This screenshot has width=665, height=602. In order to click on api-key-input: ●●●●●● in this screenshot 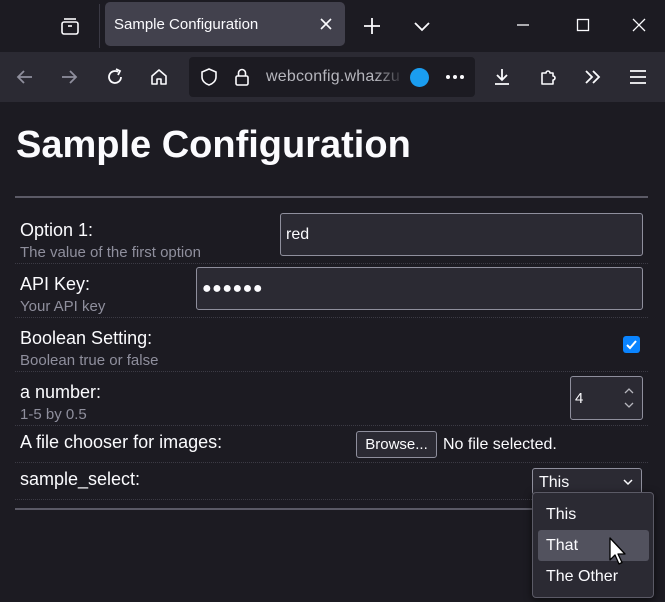, I will do `click(419, 288)`.